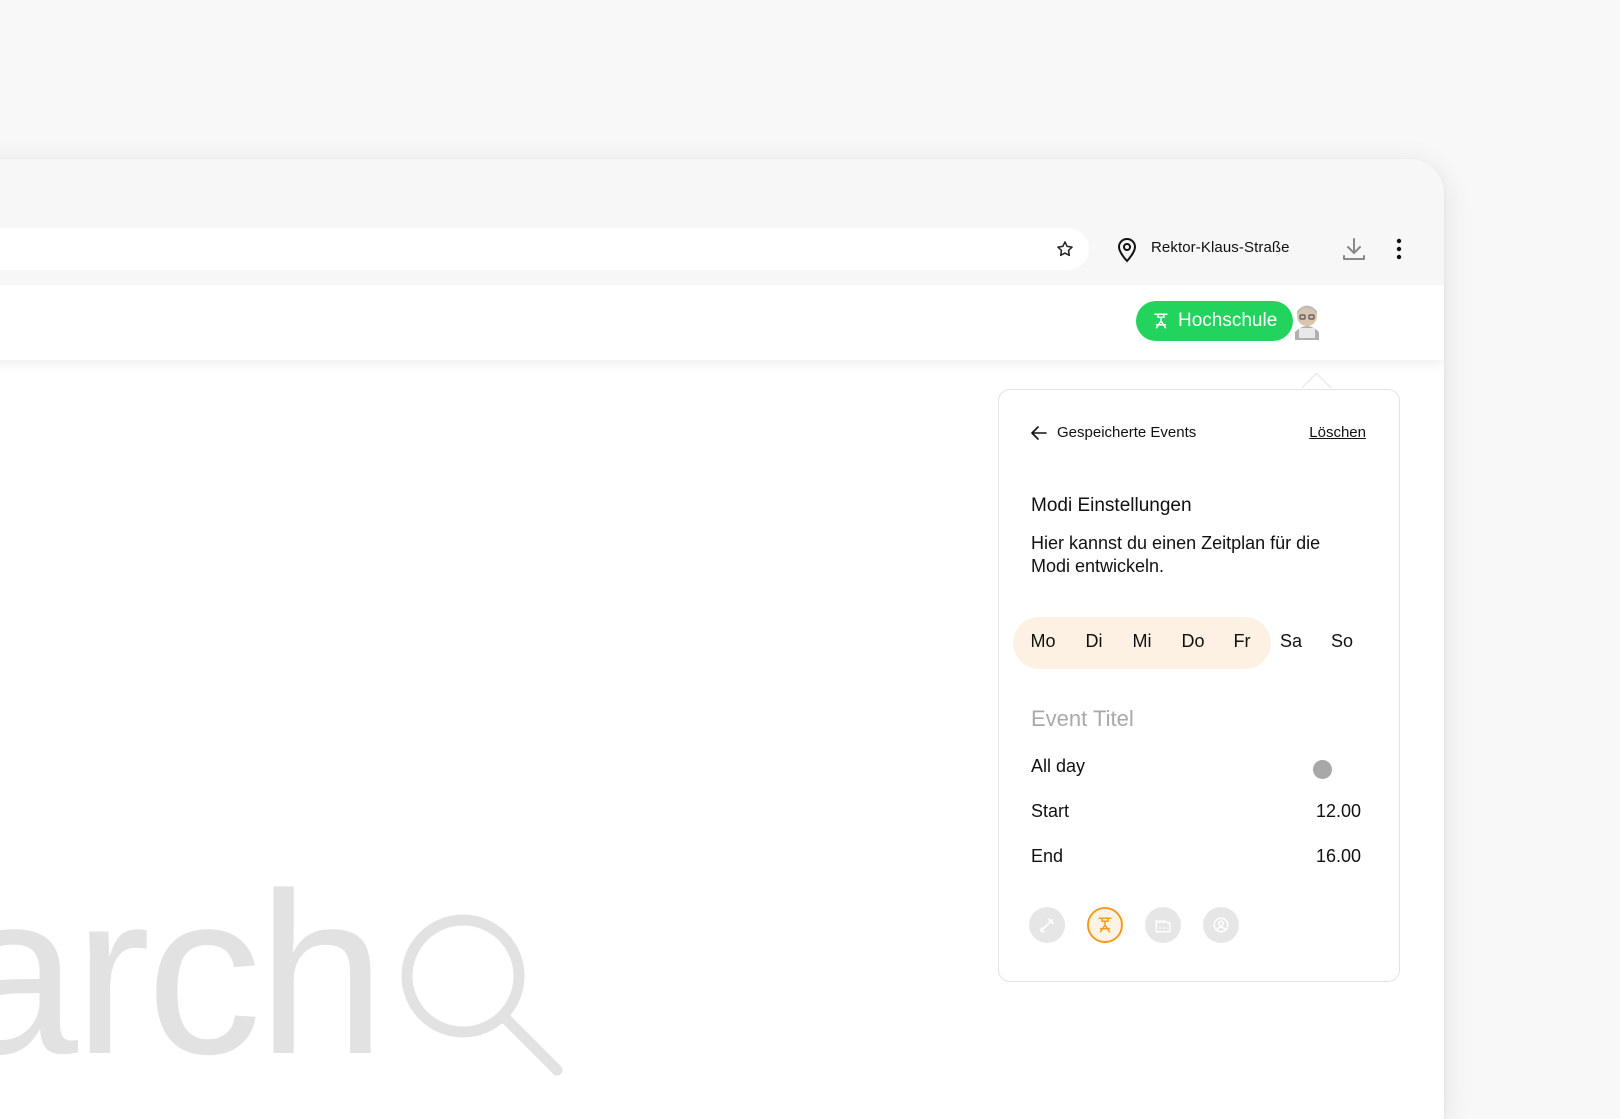 The image size is (1620, 1119). I want to click on end-time-value: 16.00, so click(1338, 856).